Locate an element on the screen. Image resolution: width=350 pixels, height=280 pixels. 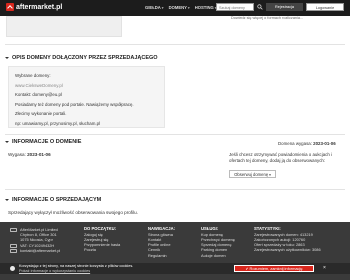
domain-expiry: Wygasa: 2023-01-06 is located at coordinates (29, 154).